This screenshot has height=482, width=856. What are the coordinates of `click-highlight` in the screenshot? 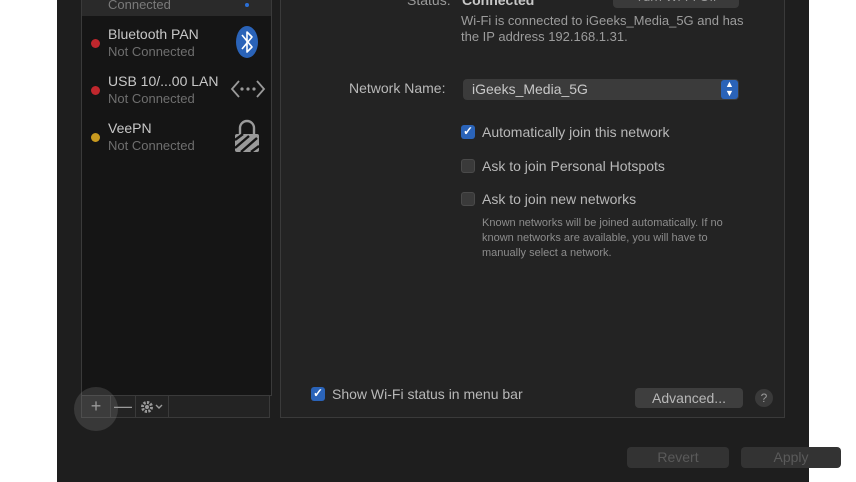 It's located at (96, 409).